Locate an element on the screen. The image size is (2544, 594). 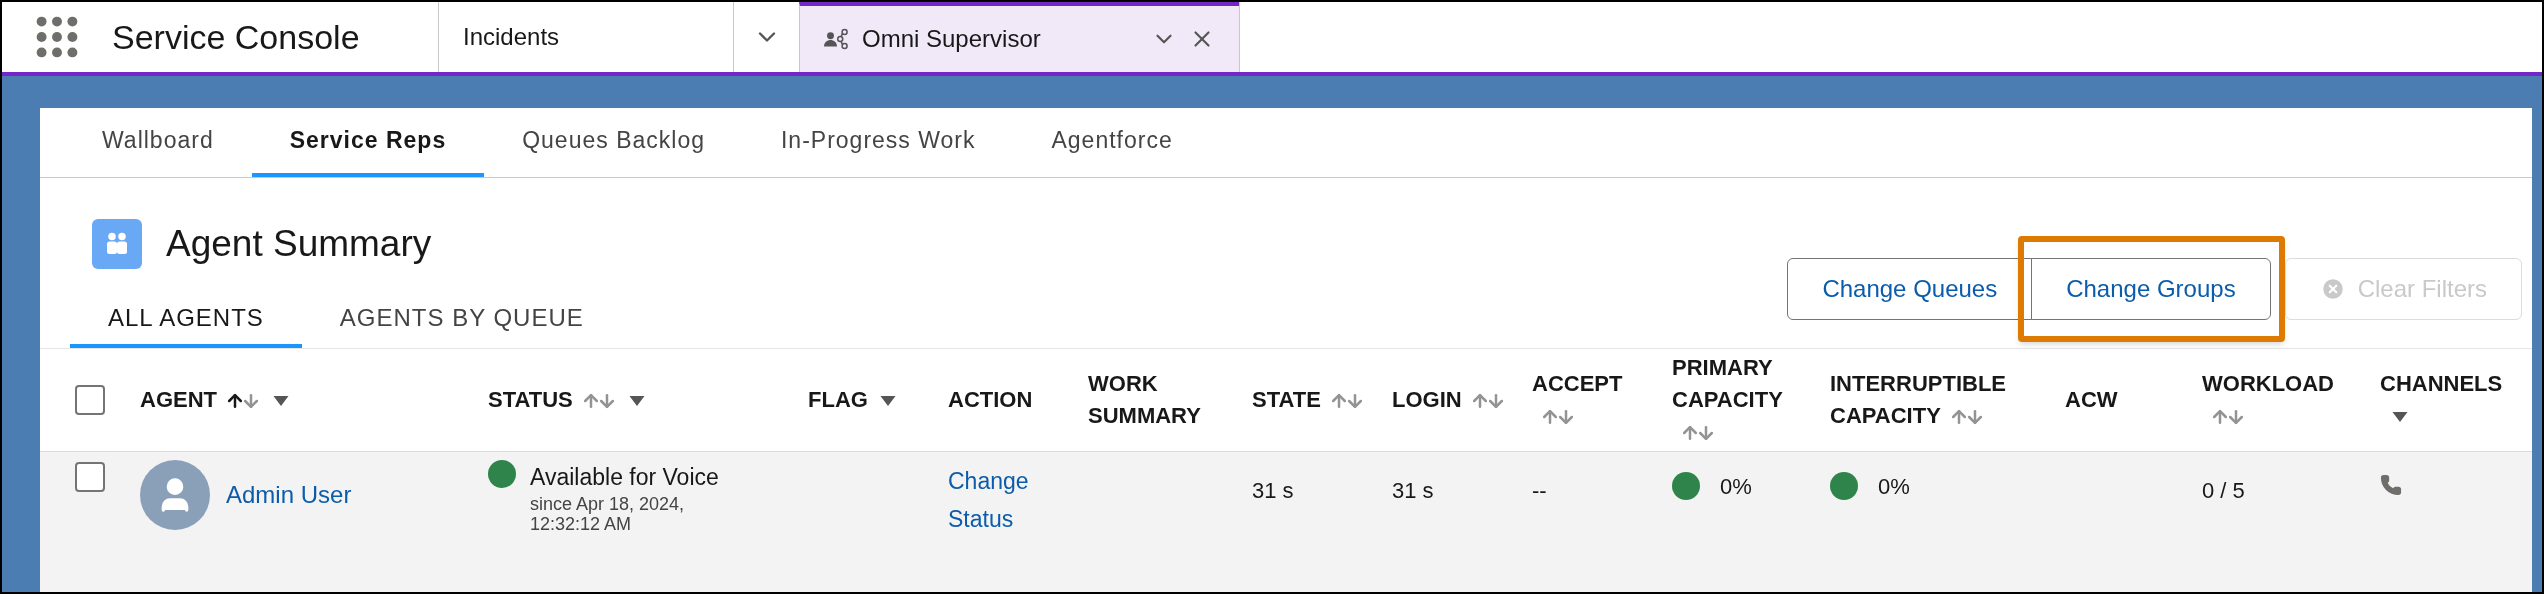
agent-link: Admin User is located at coordinates (289, 494).